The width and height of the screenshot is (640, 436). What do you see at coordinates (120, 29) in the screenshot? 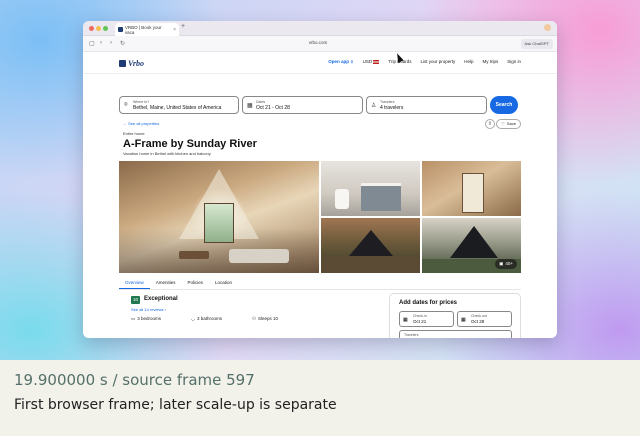
I see `vrbo-favicon-icon` at bounding box center [120, 29].